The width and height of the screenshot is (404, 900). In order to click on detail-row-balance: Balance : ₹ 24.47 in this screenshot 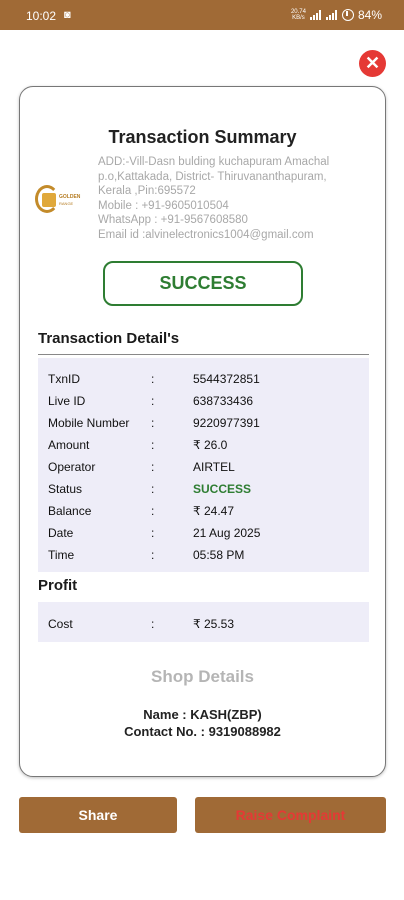, I will do `click(141, 511)`.